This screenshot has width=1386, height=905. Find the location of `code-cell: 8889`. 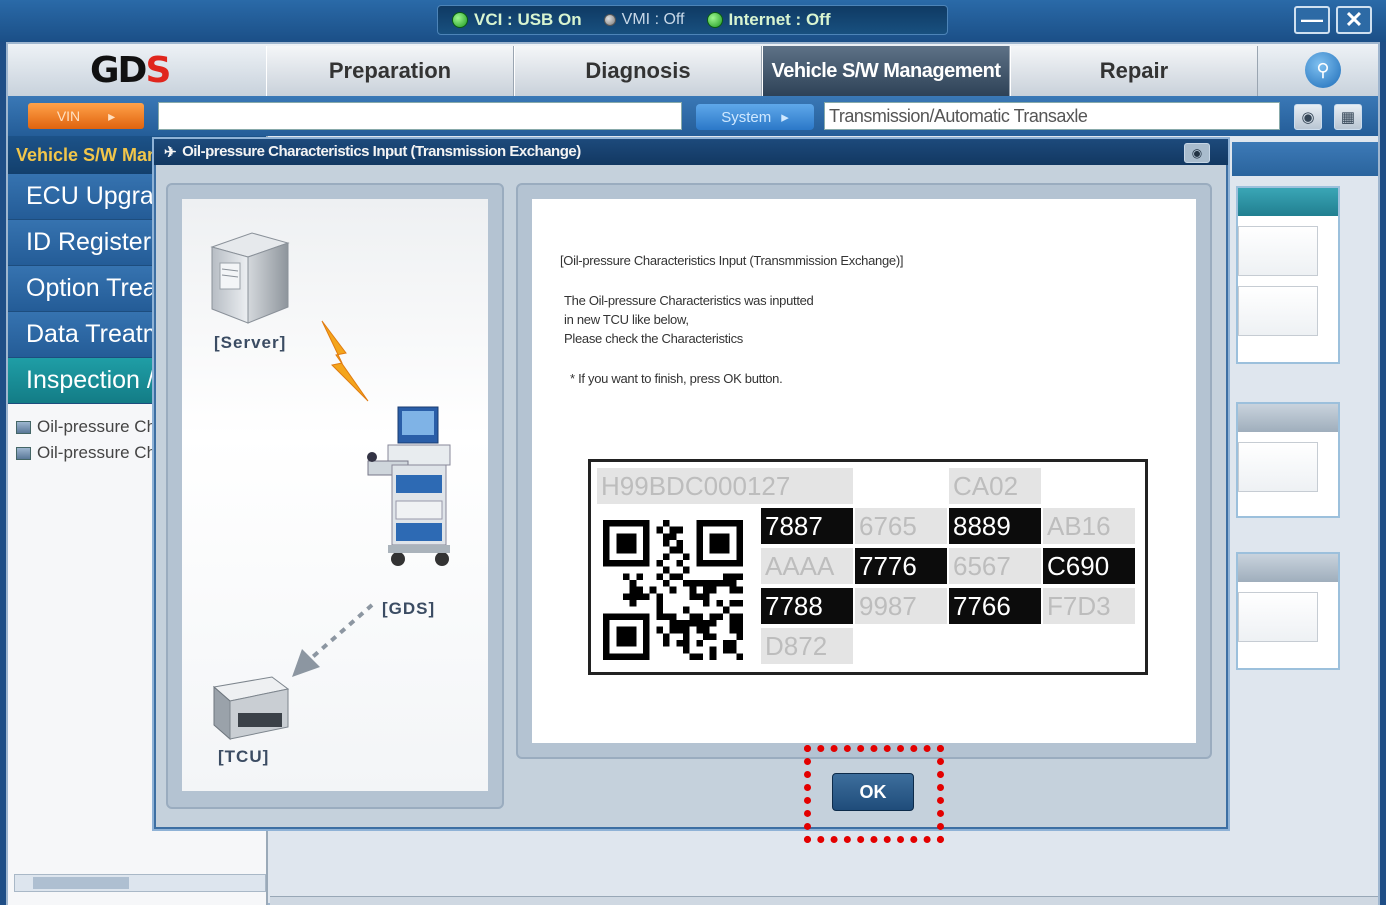

code-cell: 8889 is located at coordinates (995, 526).